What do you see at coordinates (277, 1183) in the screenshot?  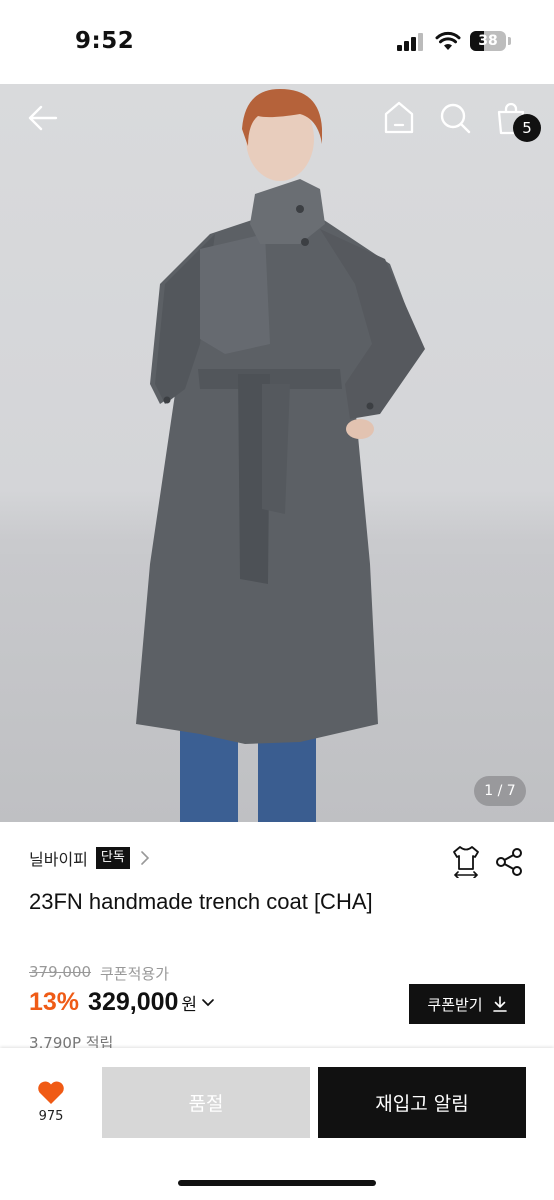 I see `home-indicator` at bounding box center [277, 1183].